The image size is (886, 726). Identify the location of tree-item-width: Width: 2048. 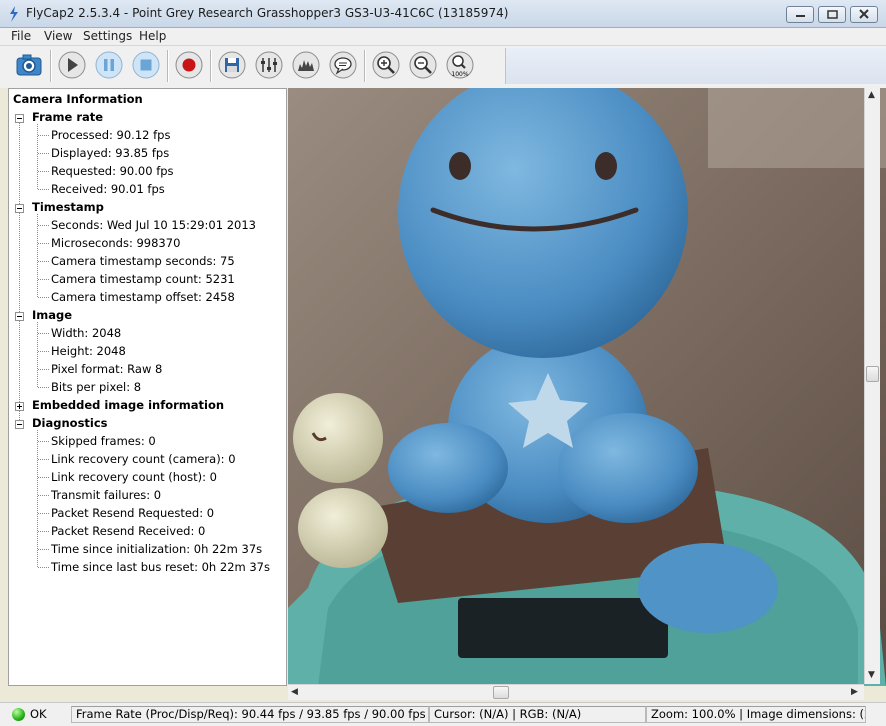
(86, 333).